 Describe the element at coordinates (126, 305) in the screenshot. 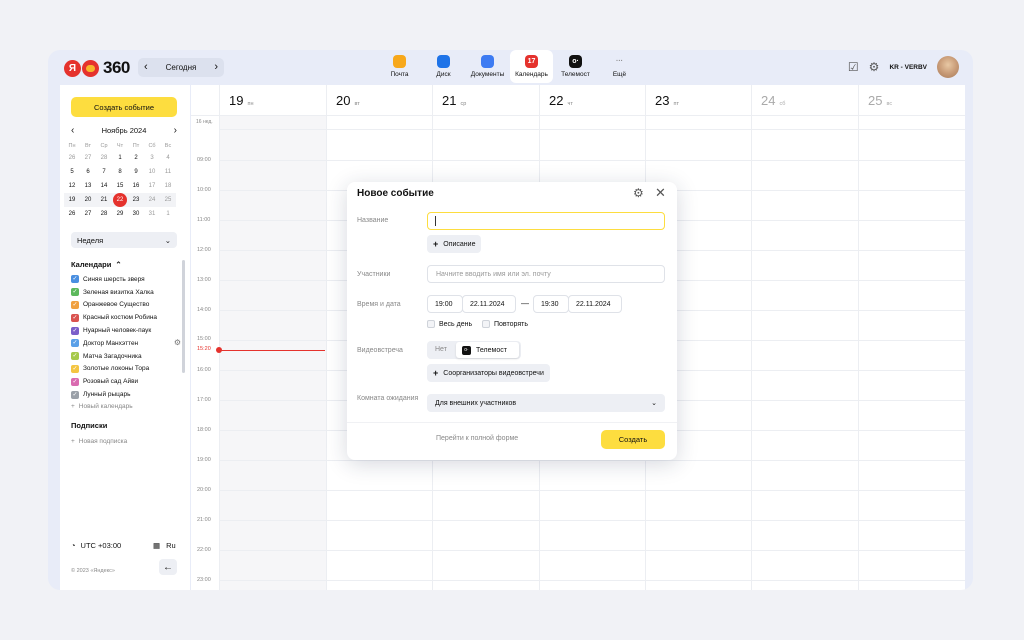

I see `calendar-item: ✓ Оранжевое Существо` at that location.